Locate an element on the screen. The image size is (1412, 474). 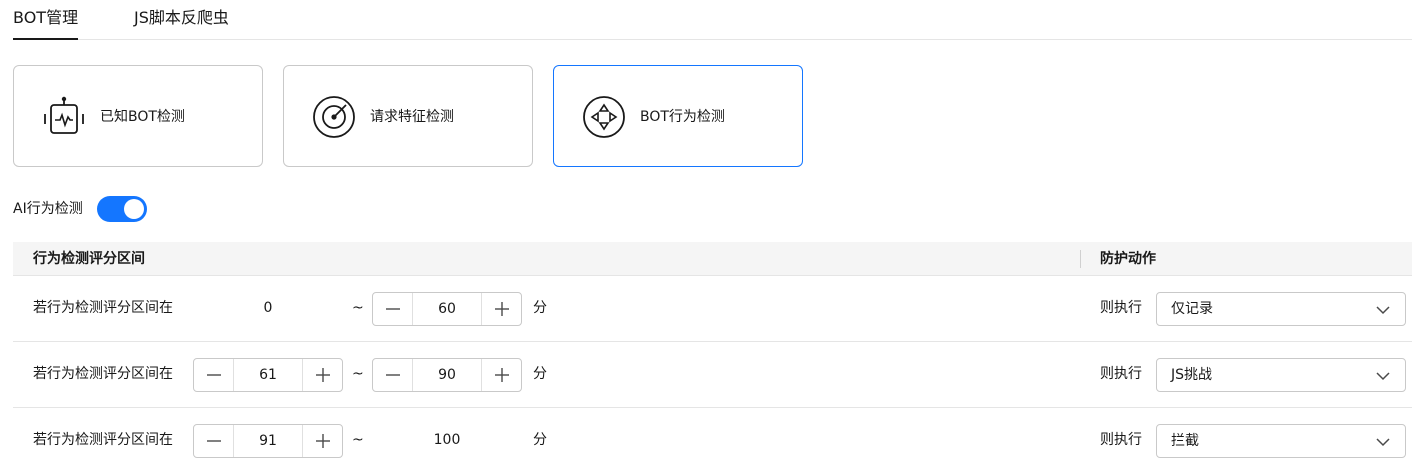
action-select: 拦截 is located at coordinates (1281, 441).